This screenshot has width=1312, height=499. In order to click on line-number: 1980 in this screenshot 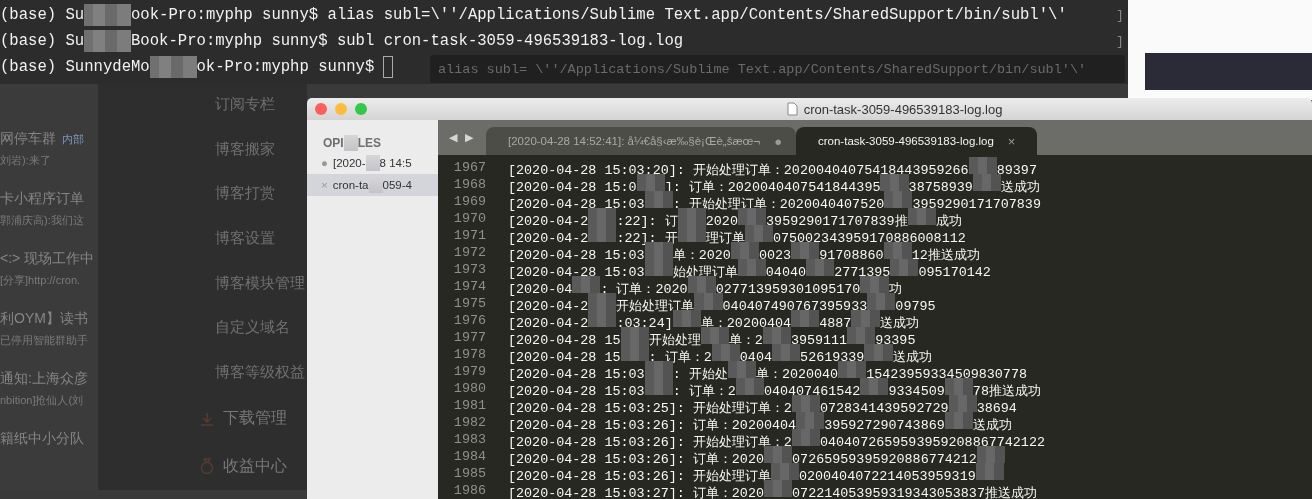, I will do `click(469, 388)`.